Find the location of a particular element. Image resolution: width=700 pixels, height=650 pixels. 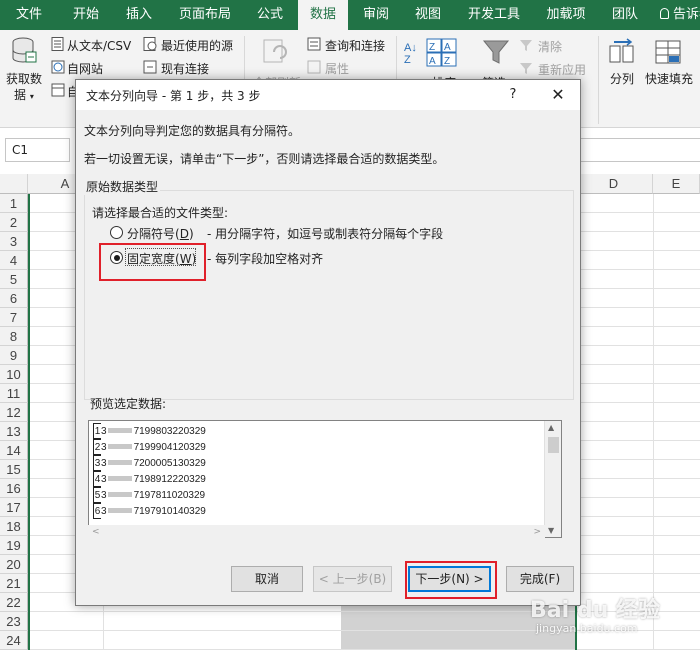

get-data-button: 获取数 is located at coordinates (24, 78).